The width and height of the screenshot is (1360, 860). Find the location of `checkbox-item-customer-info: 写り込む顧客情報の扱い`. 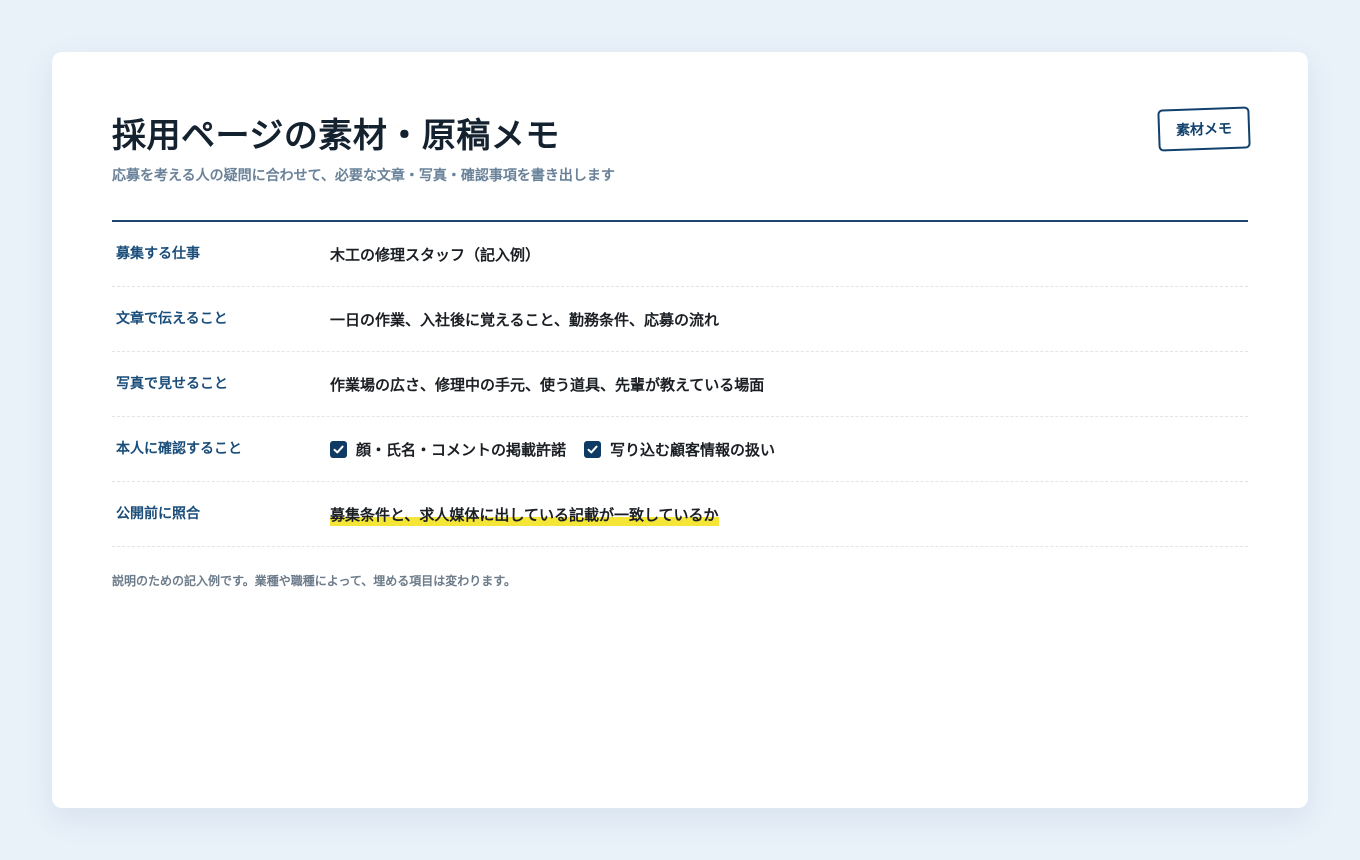

checkbox-item-customer-info: 写り込む顧客情報の扱い is located at coordinates (679, 449).